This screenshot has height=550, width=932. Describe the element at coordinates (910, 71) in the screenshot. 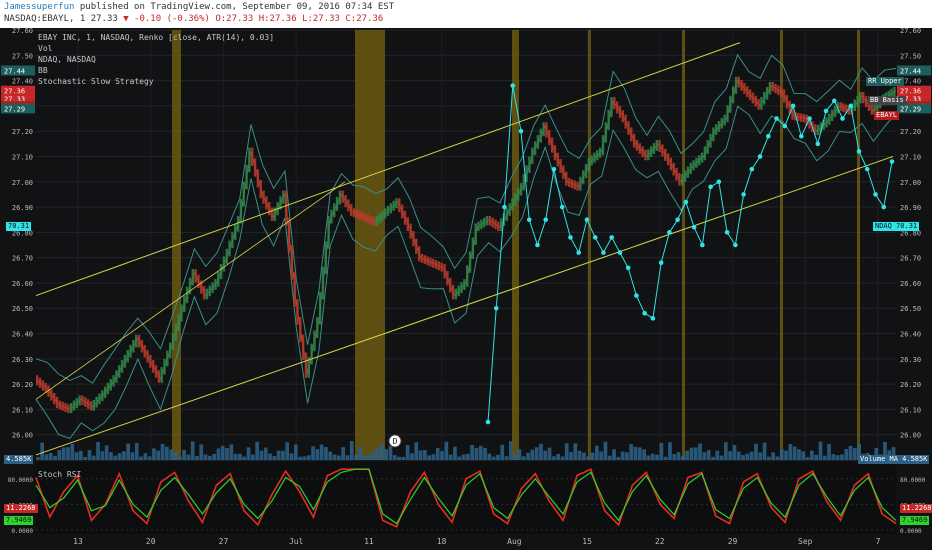

I see `price-label: 27.44` at that location.